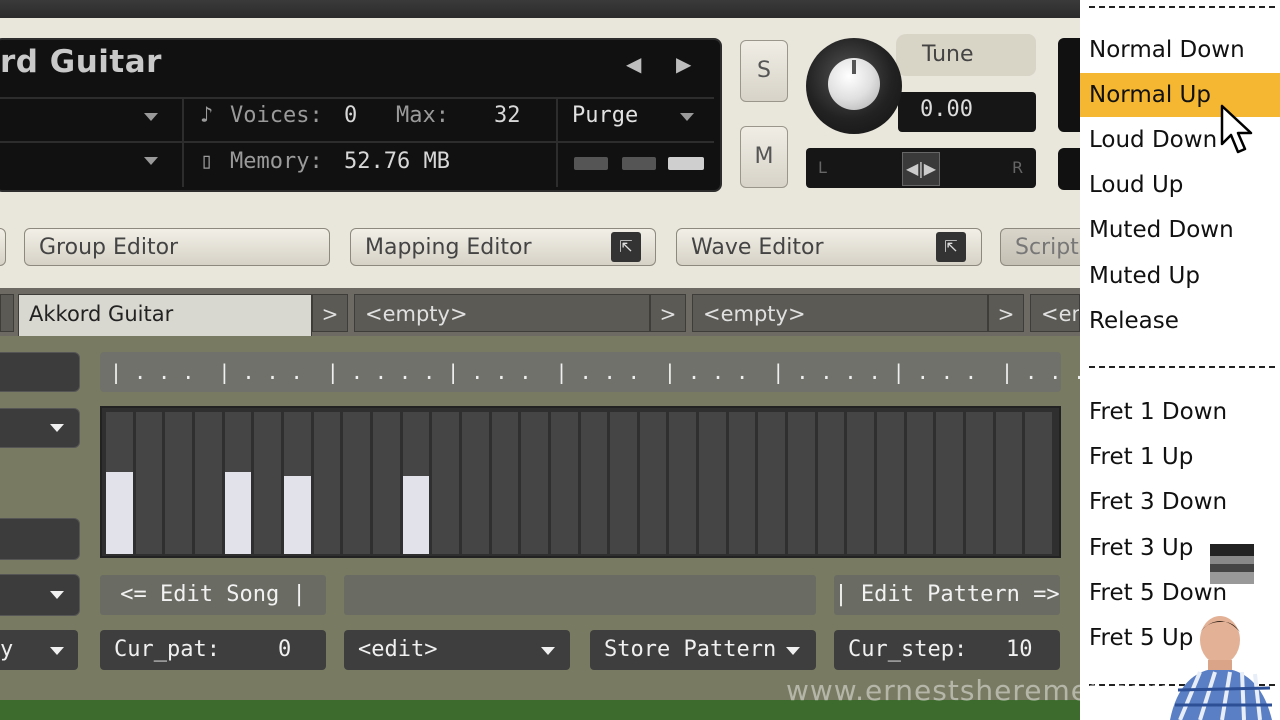 The height and width of the screenshot is (720, 1280). I want to click on edit-pattern-button: | Edit Pattern =>, so click(947, 595).